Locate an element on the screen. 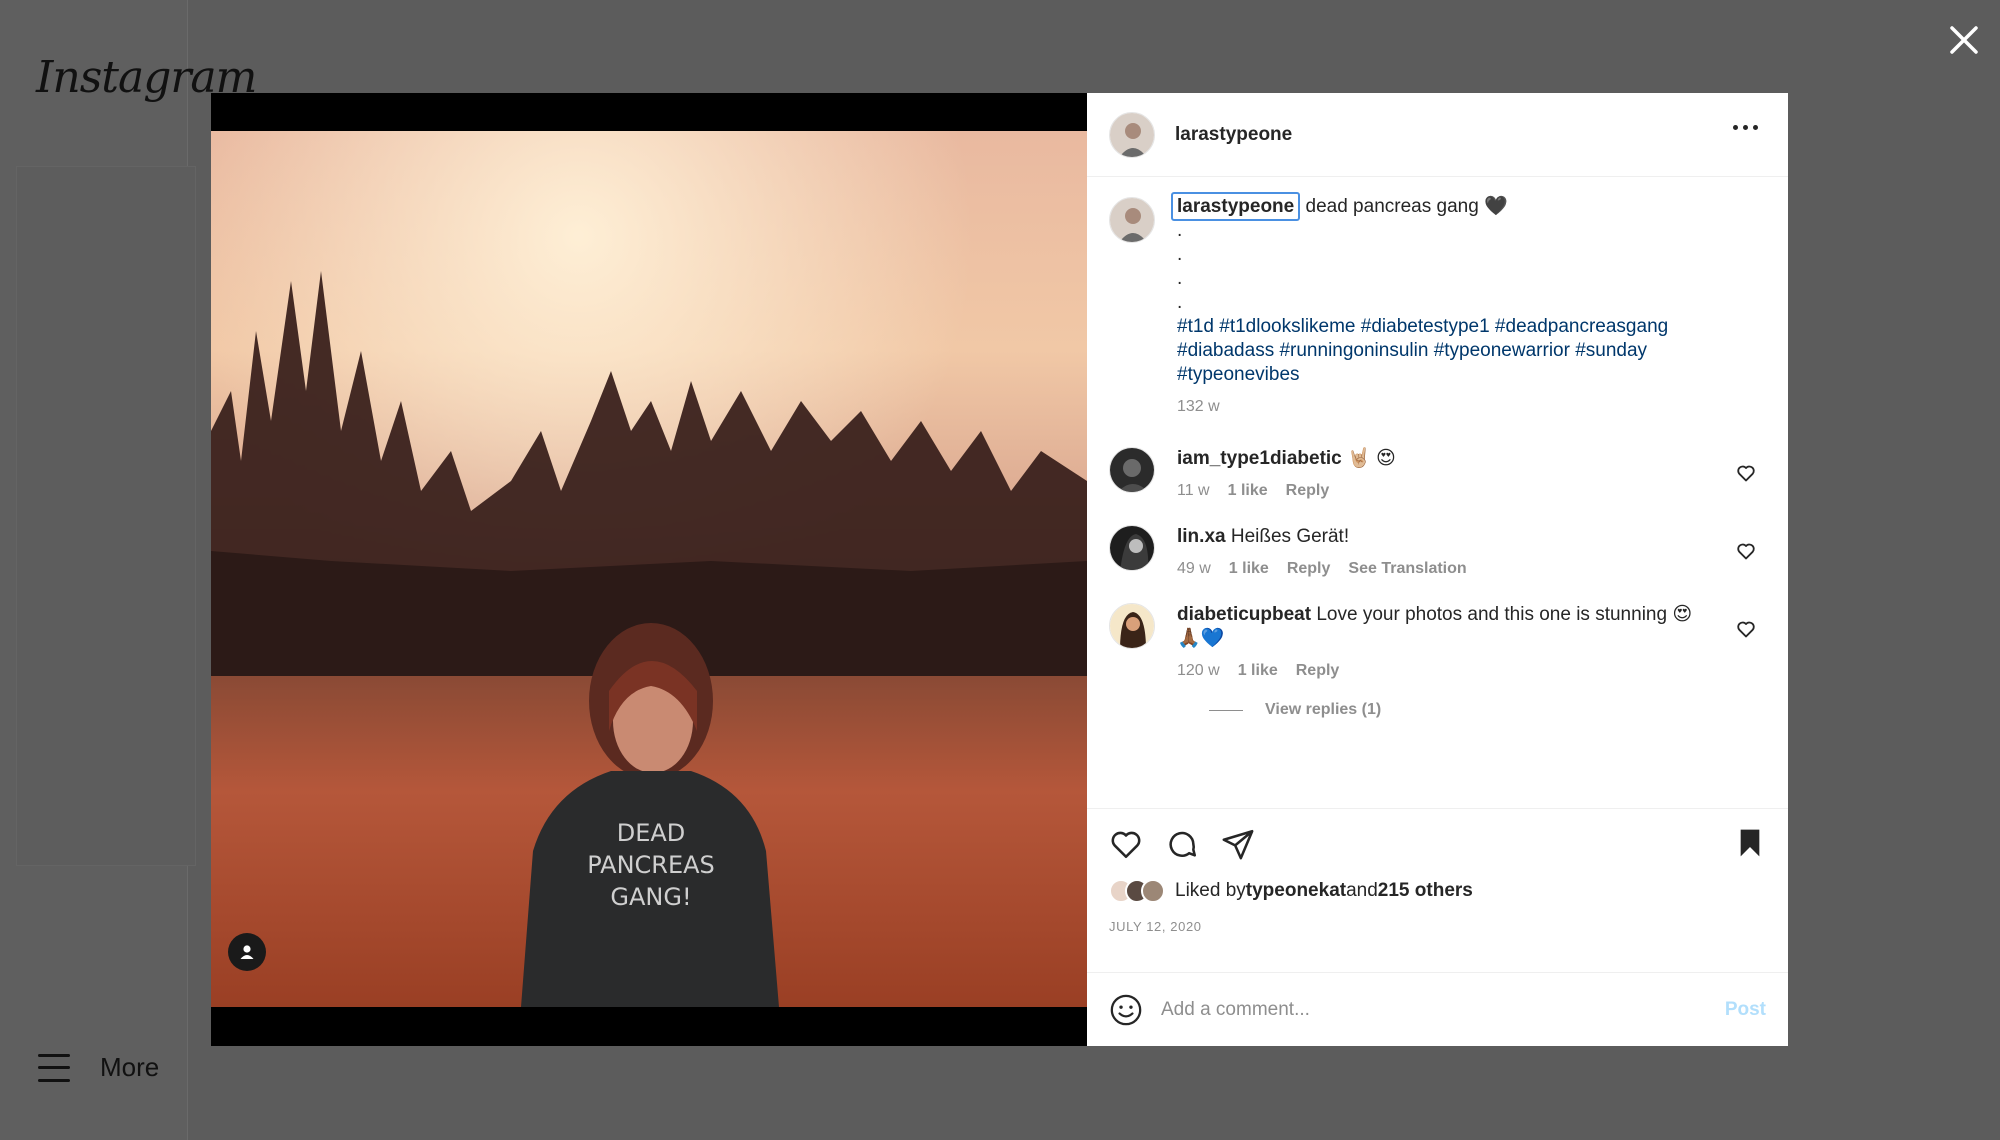  comment-time: 11 w is located at coordinates (1193, 490).